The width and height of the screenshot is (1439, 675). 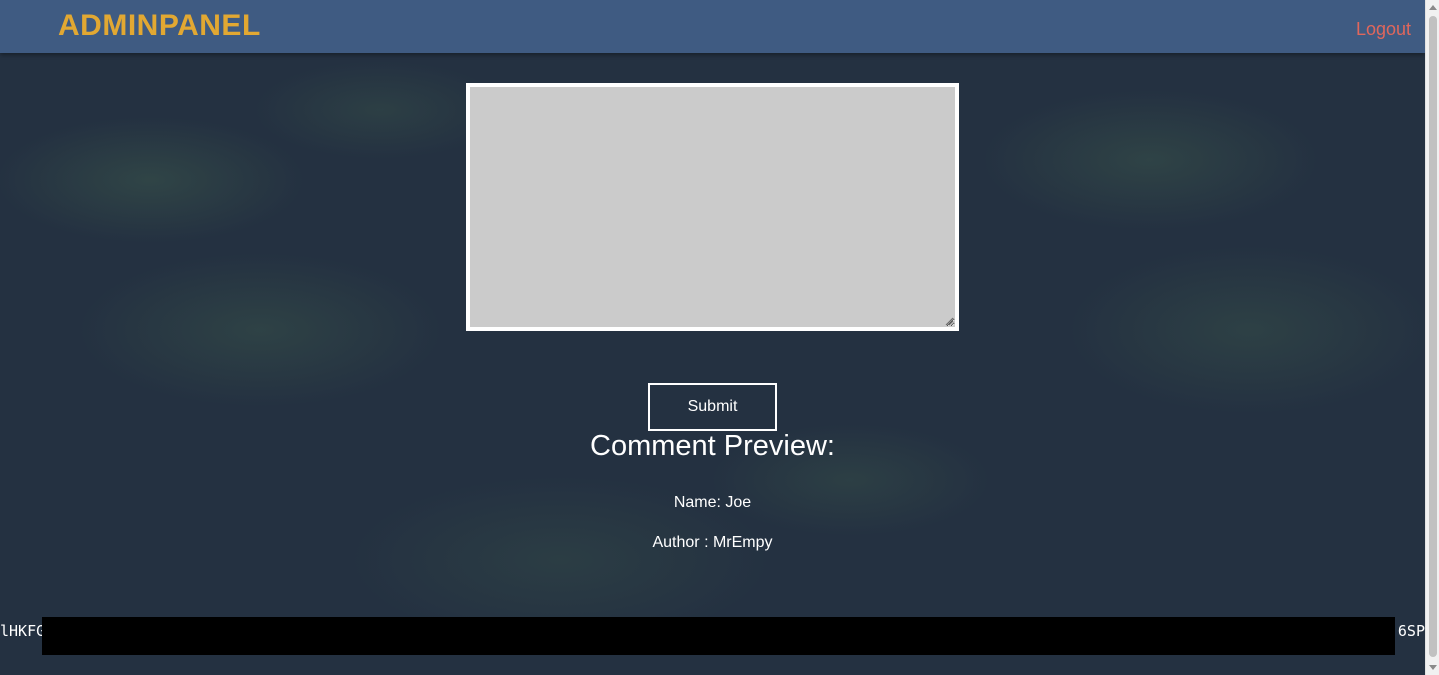 I want to click on comment-preview-name: Name: Joe, so click(x=712, y=502).